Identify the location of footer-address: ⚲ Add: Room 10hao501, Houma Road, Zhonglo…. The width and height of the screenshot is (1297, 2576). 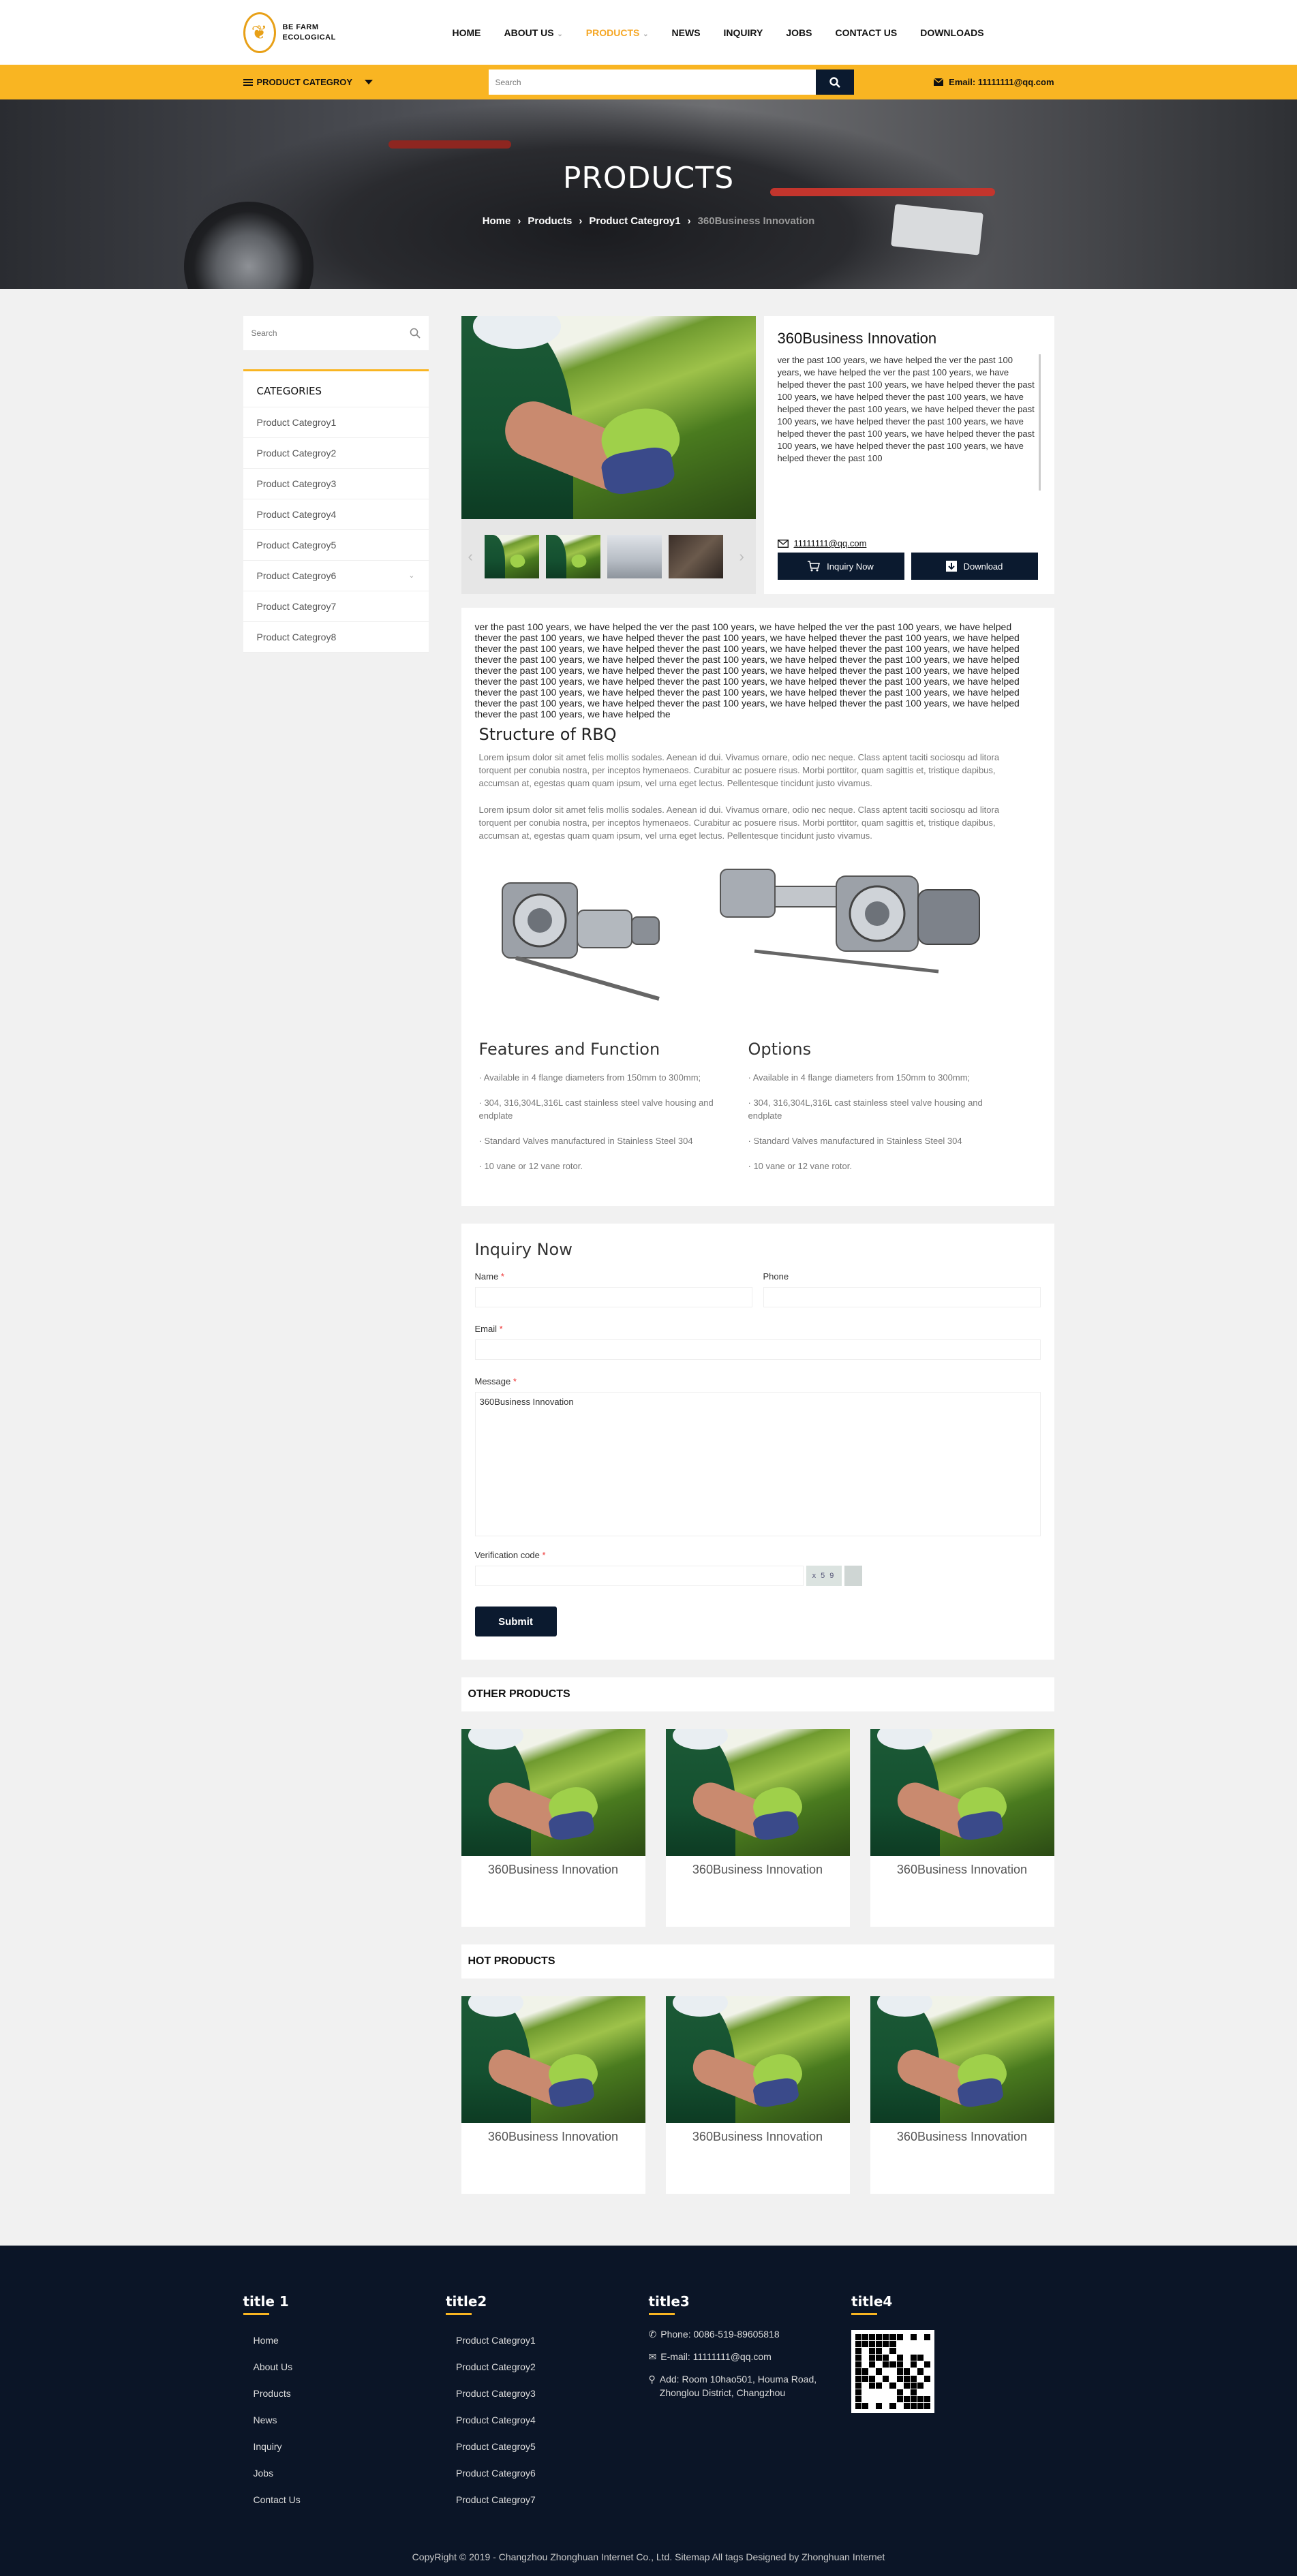
(733, 2386).